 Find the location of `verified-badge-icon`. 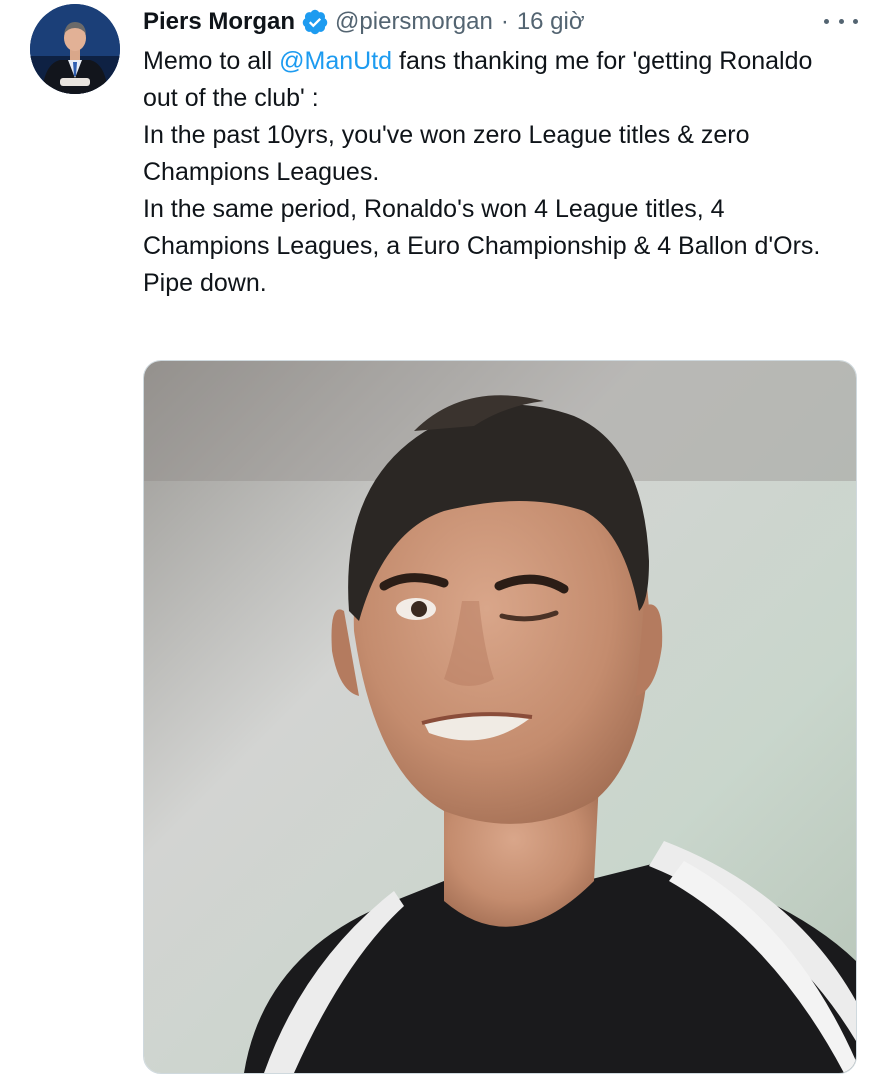

verified-badge-icon is located at coordinates (315, 22).